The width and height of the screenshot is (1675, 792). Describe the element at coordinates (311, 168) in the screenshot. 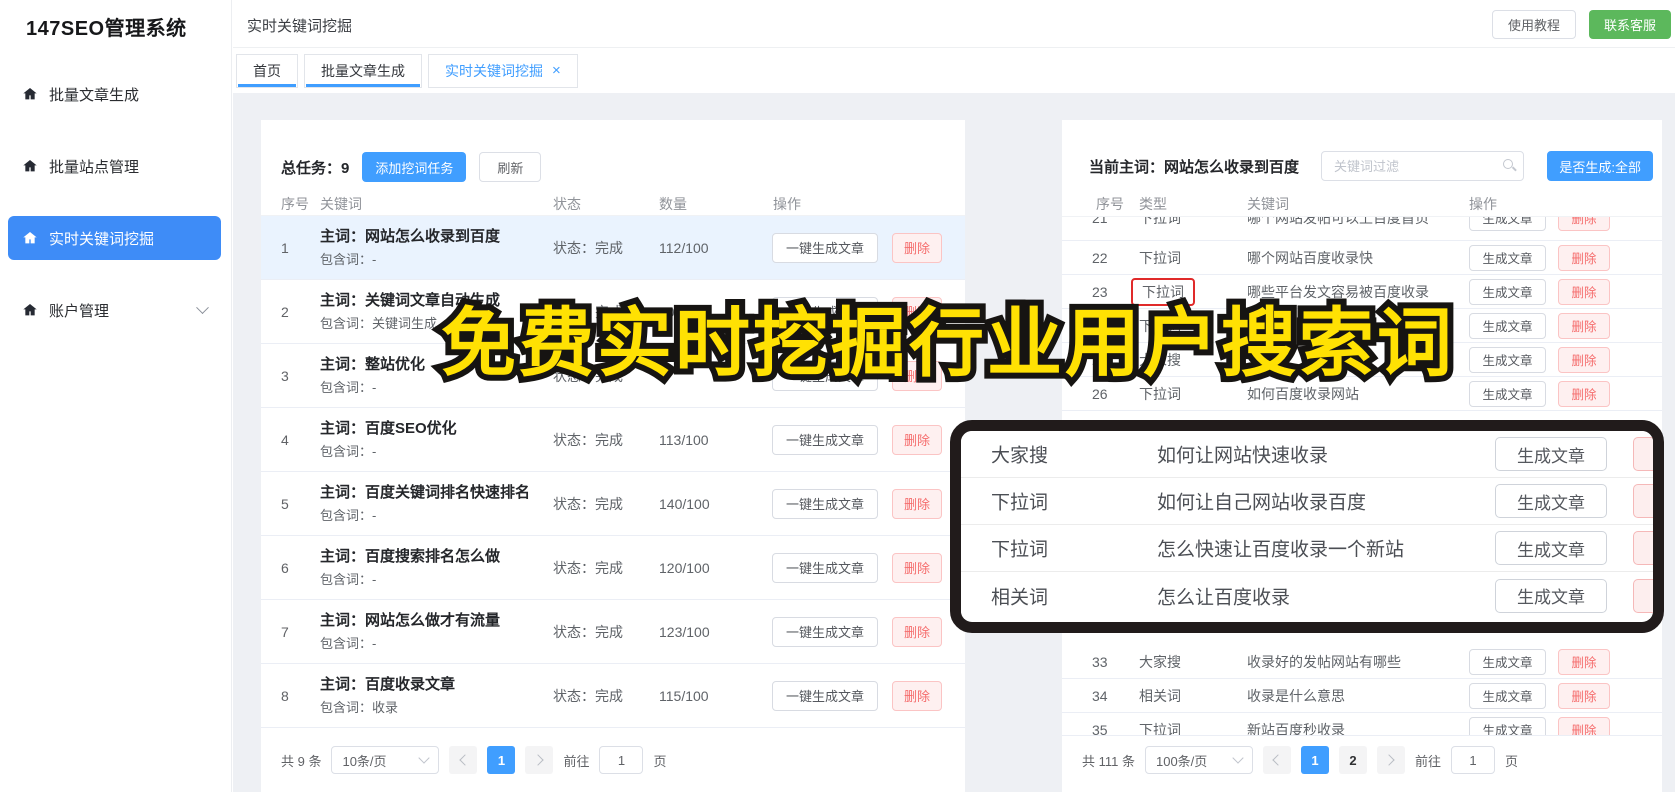

I see `total-tasks-text: 总任务：` at that location.